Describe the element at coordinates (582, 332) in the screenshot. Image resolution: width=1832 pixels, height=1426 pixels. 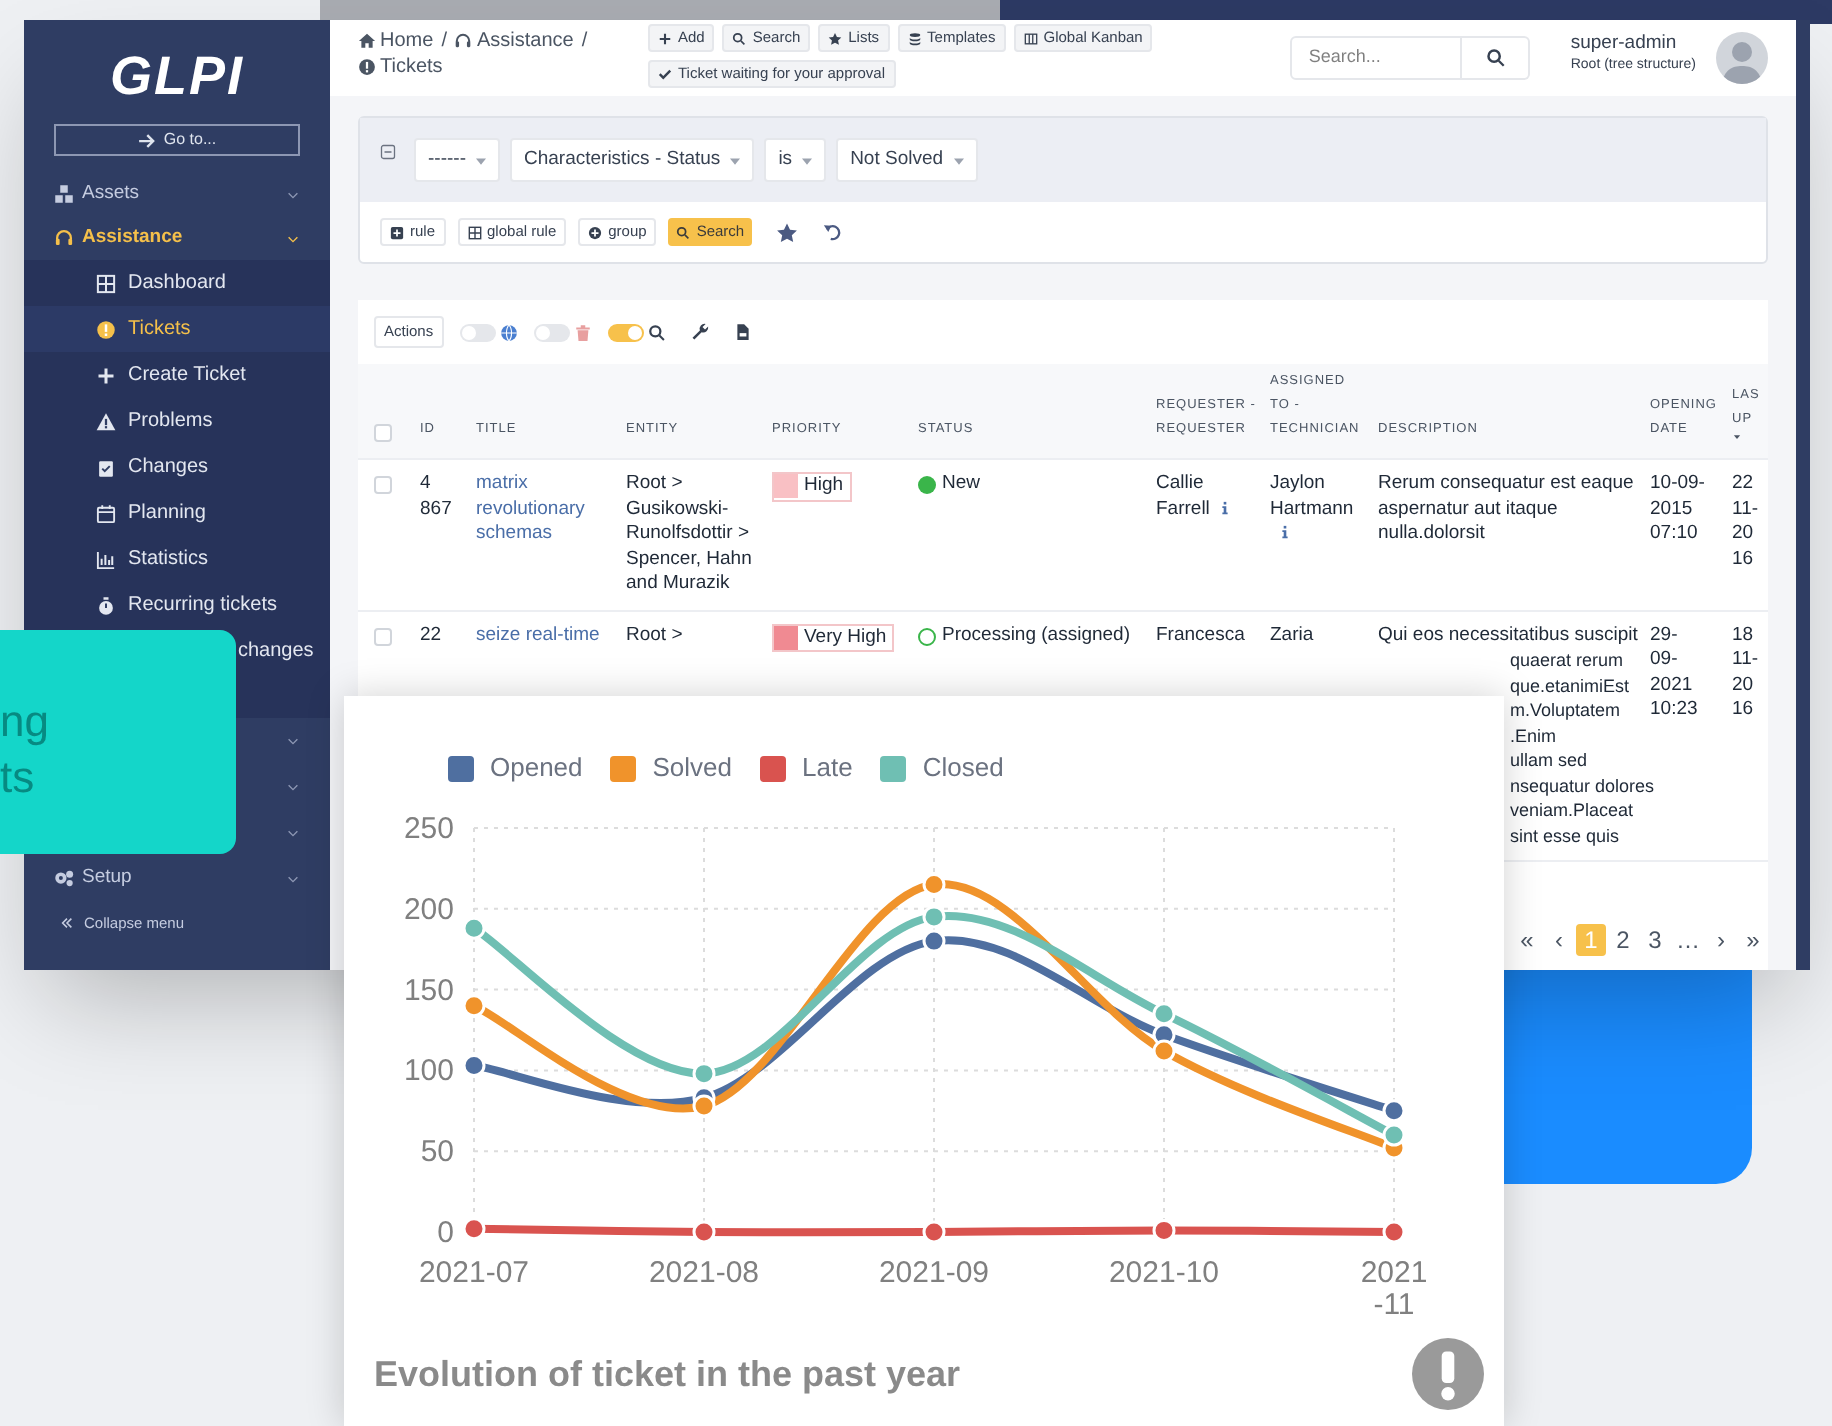
I see `trash-icon` at that location.